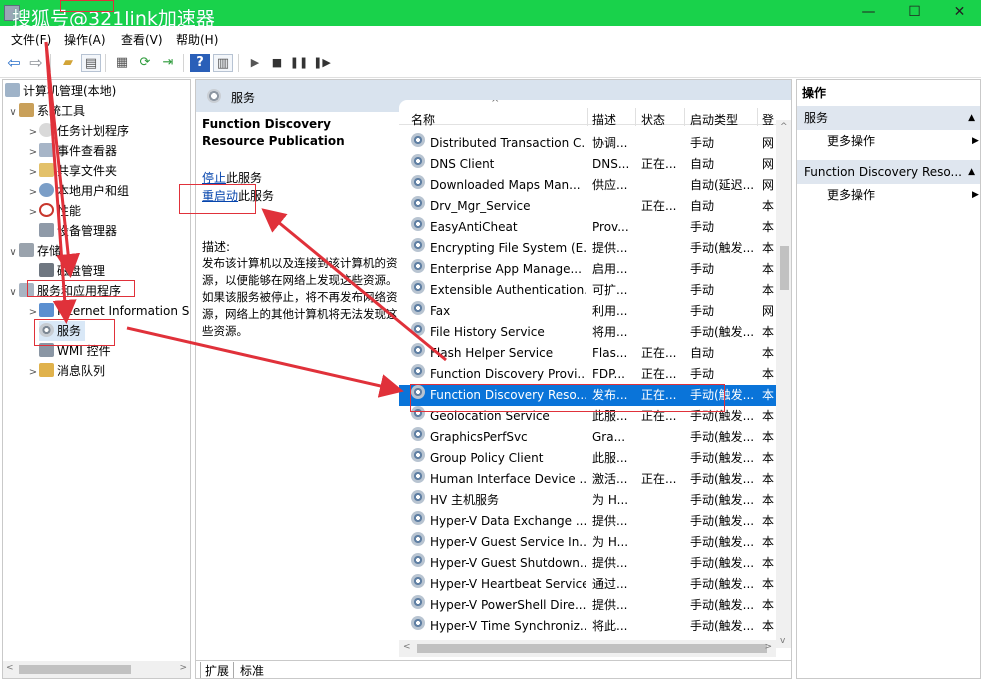 This screenshot has height=682, width=981. What do you see at coordinates (490, 38) in the screenshot?
I see `menu-bar: 文件(F) 操作(A) 查看(V) 帮助(H)` at bounding box center [490, 38].